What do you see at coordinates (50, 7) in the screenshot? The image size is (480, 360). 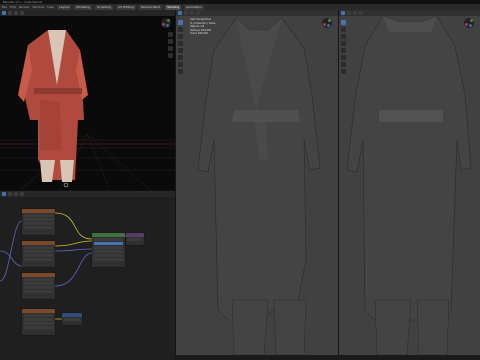 I see `menu-help: Help` at bounding box center [50, 7].